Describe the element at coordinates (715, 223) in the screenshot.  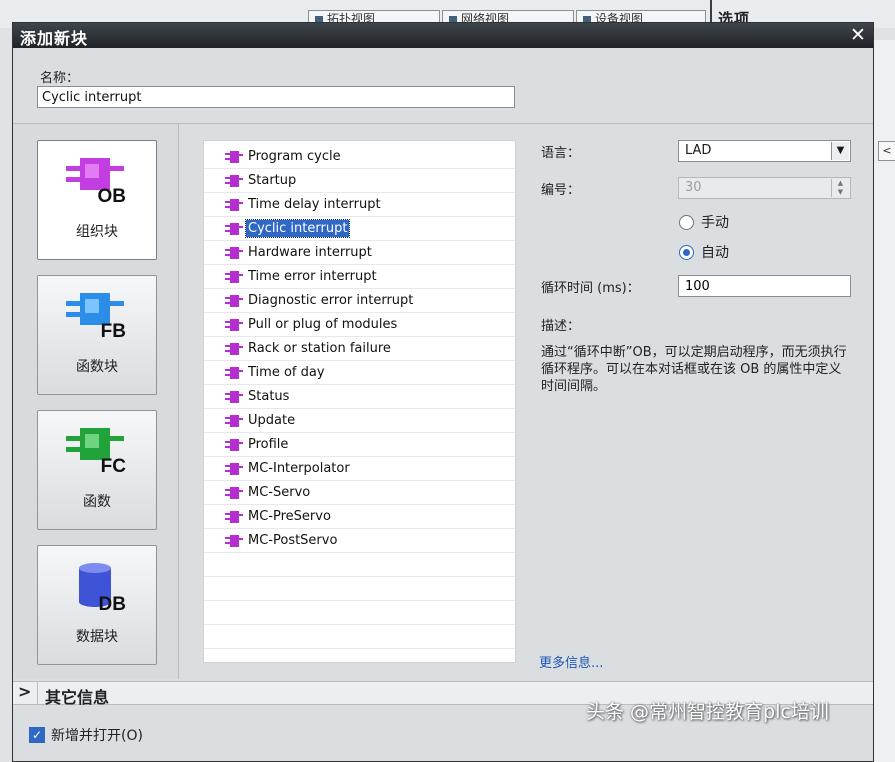
I see `manual-radio-label: 手动` at that location.